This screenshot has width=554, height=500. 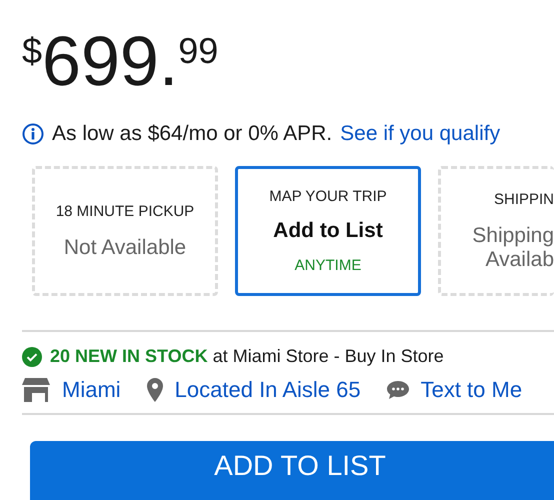 What do you see at coordinates (125, 211) in the screenshot?
I see `option-label: 18 MINUTE PICKUP` at bounding box center [125, 211].